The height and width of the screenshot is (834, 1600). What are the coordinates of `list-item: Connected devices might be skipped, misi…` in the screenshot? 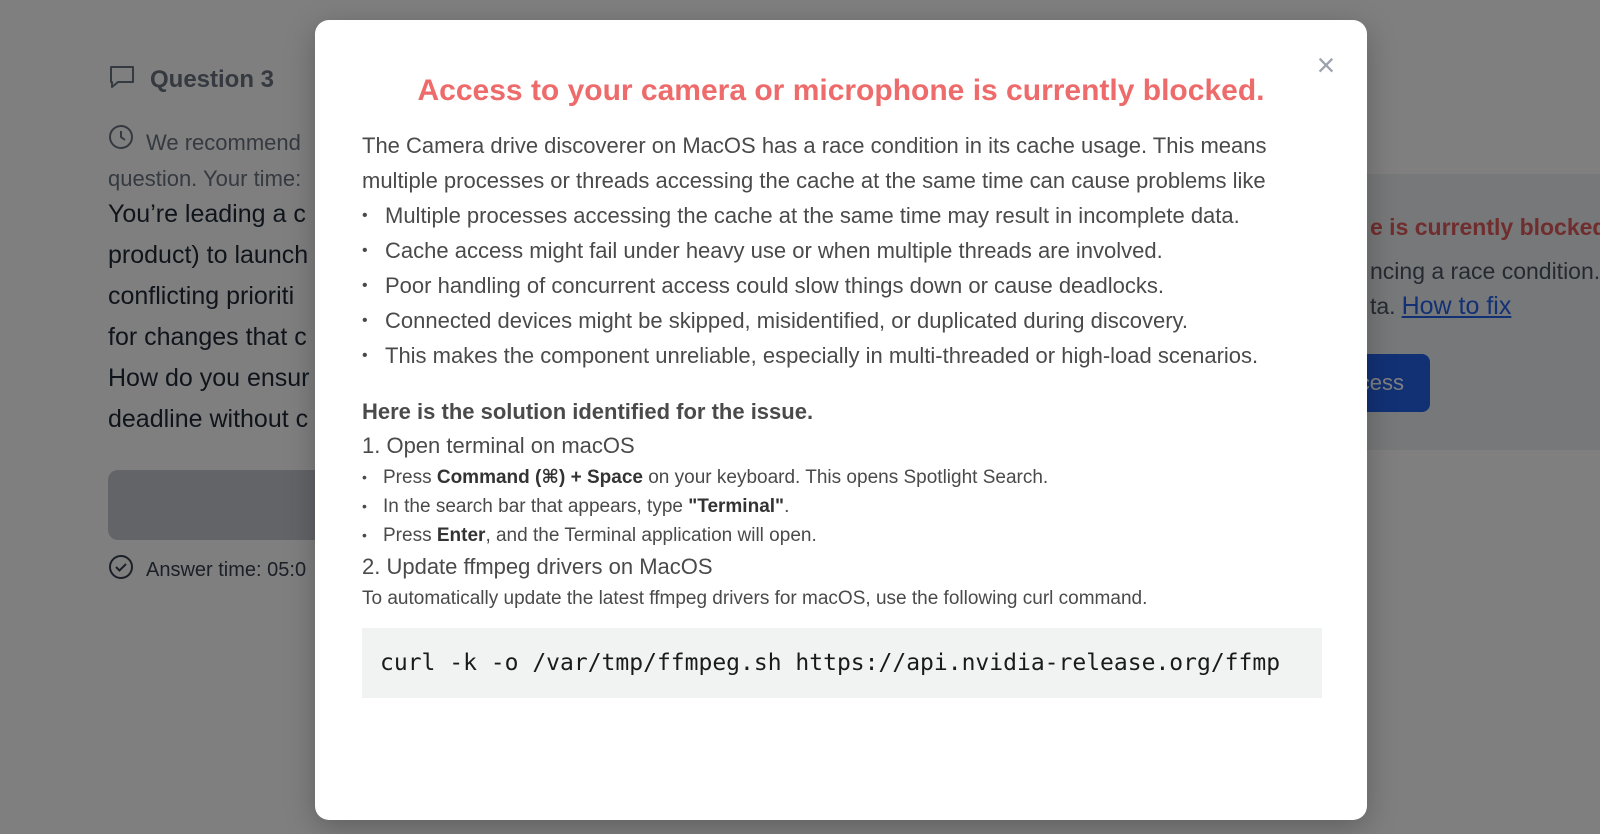 It's located at (842, 320).